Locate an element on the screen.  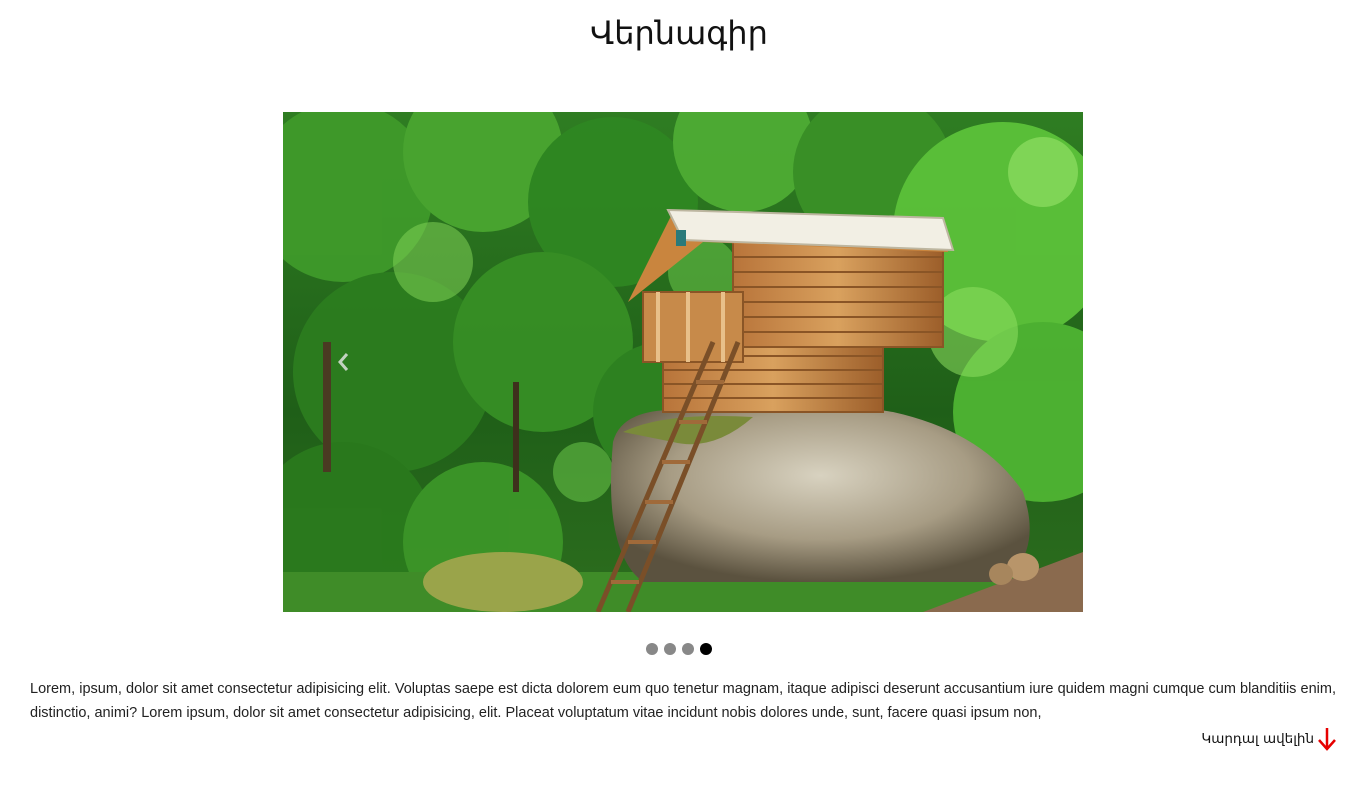
carousel-prev-button is located at coordinates (344, 362).